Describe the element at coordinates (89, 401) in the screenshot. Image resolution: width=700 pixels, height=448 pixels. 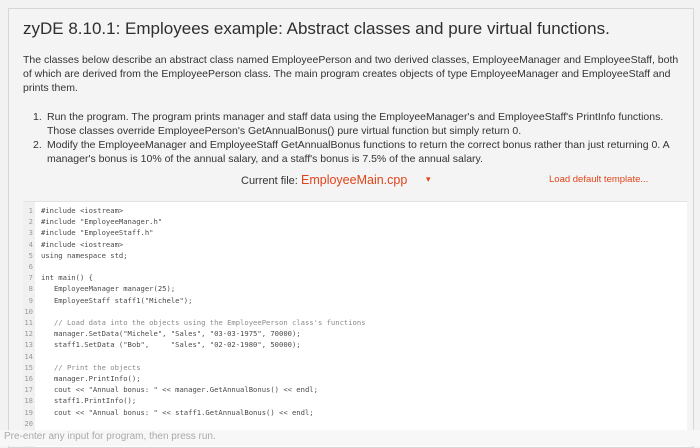
I see `code-text: staff1.PrintInfo();` at that location.